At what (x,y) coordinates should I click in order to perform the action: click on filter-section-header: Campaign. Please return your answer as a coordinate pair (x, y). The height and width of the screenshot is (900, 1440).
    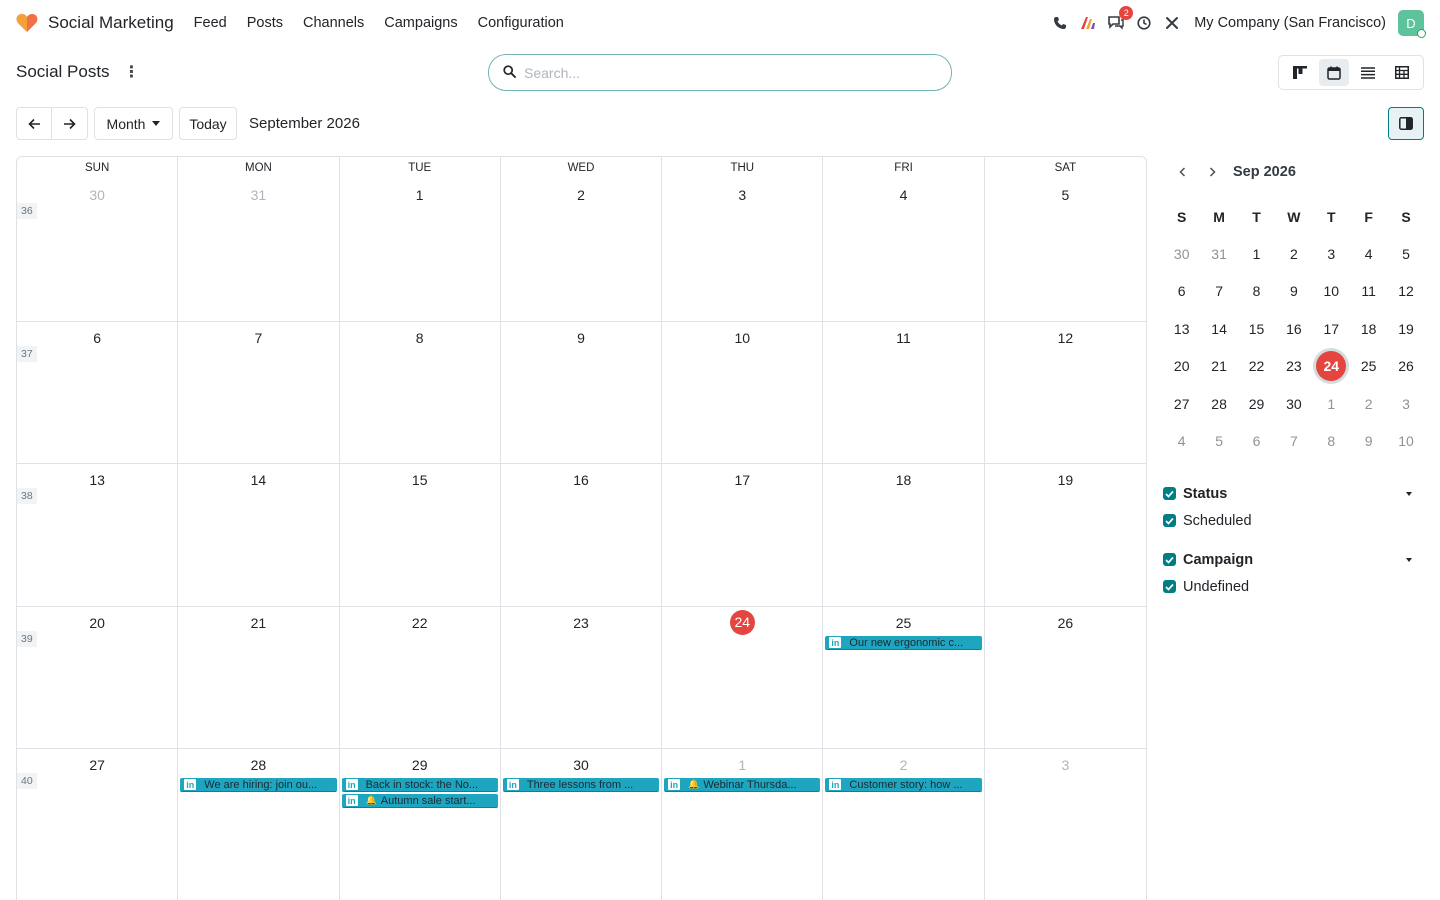
    Looking at the image, I should click on (1293, 559).